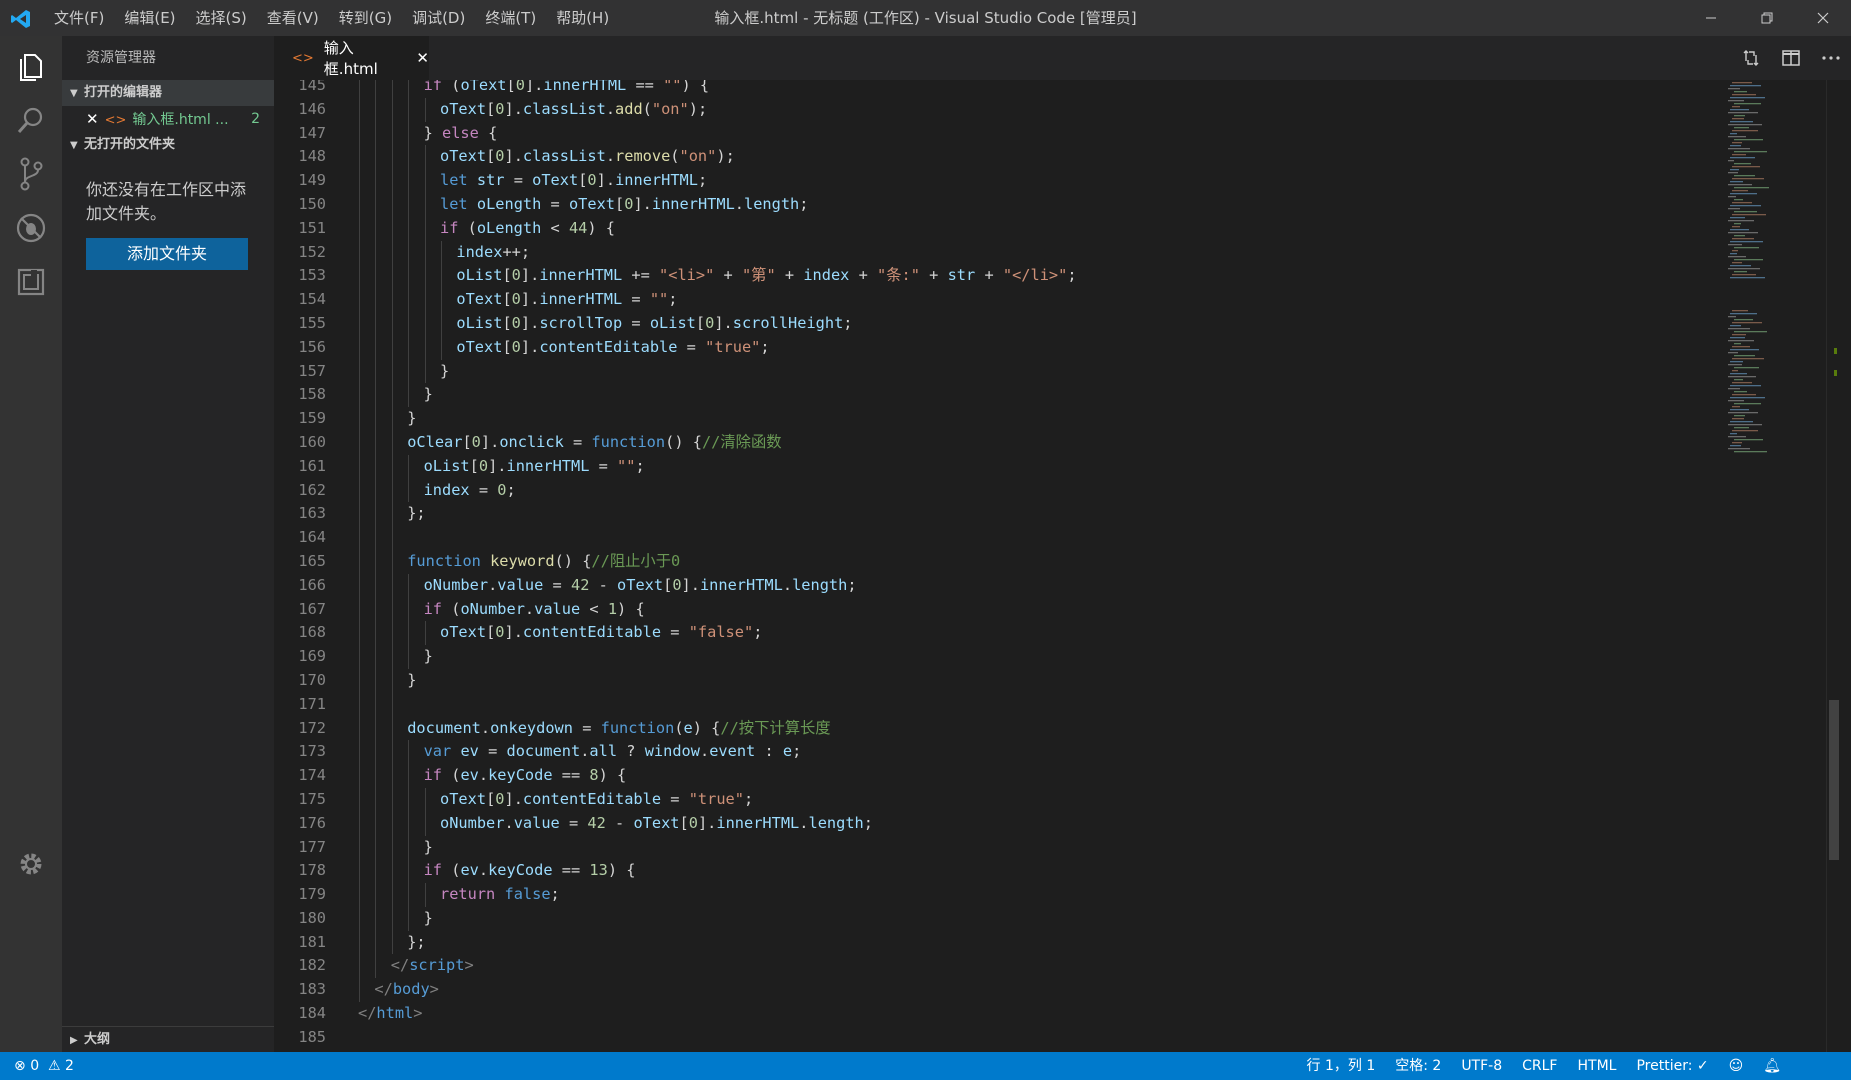  I want to click on menu-terminal: 终端(T), so click(510, 18).